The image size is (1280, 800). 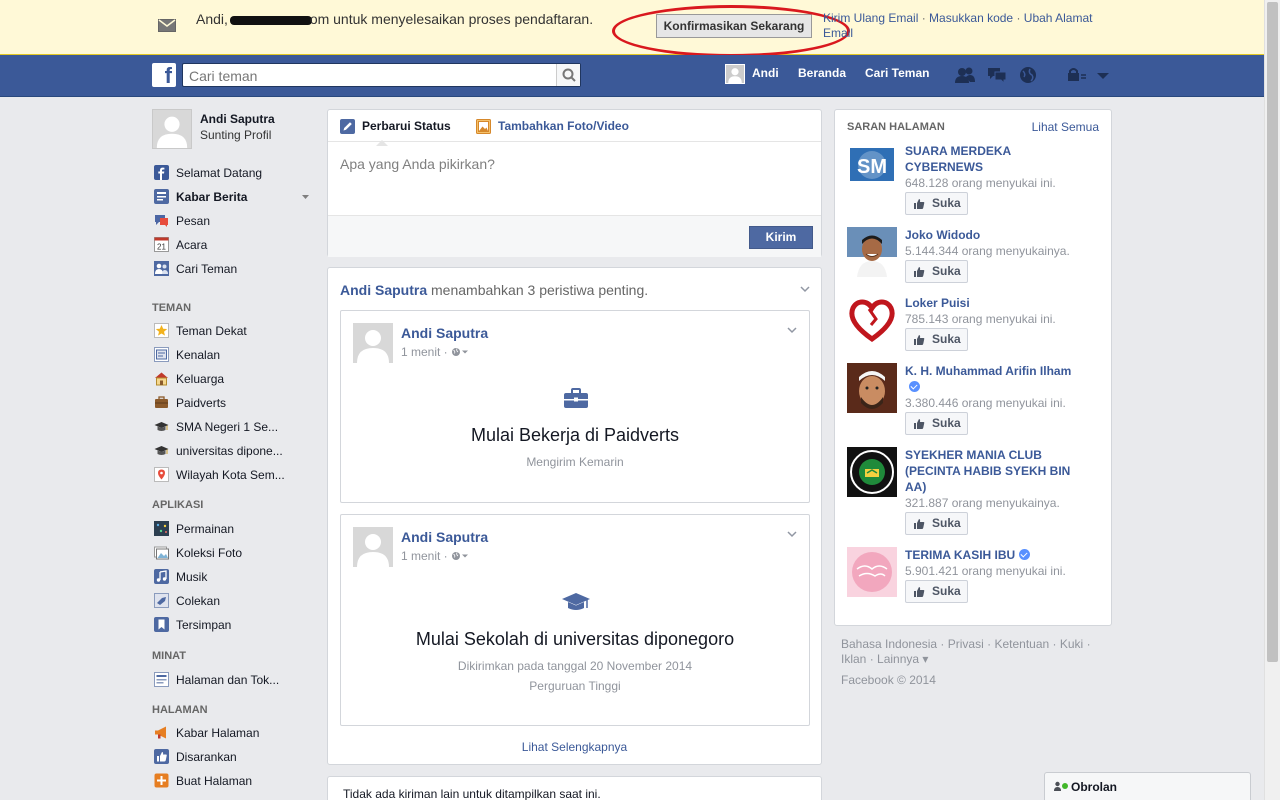 I want to click on page-name-link: TERIMA KASIH IBU, so click(x=992, y=555).